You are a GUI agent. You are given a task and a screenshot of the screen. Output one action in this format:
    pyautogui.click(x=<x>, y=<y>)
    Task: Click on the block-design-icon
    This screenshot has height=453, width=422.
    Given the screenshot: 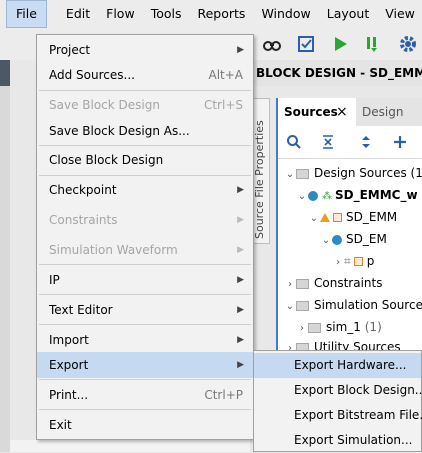 What is the action you would take?
    pyautogui.click(x=325, y=217)
    